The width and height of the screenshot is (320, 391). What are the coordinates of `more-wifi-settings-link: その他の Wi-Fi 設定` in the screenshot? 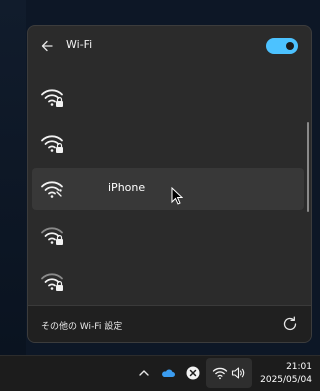 It's located at (81, 325).